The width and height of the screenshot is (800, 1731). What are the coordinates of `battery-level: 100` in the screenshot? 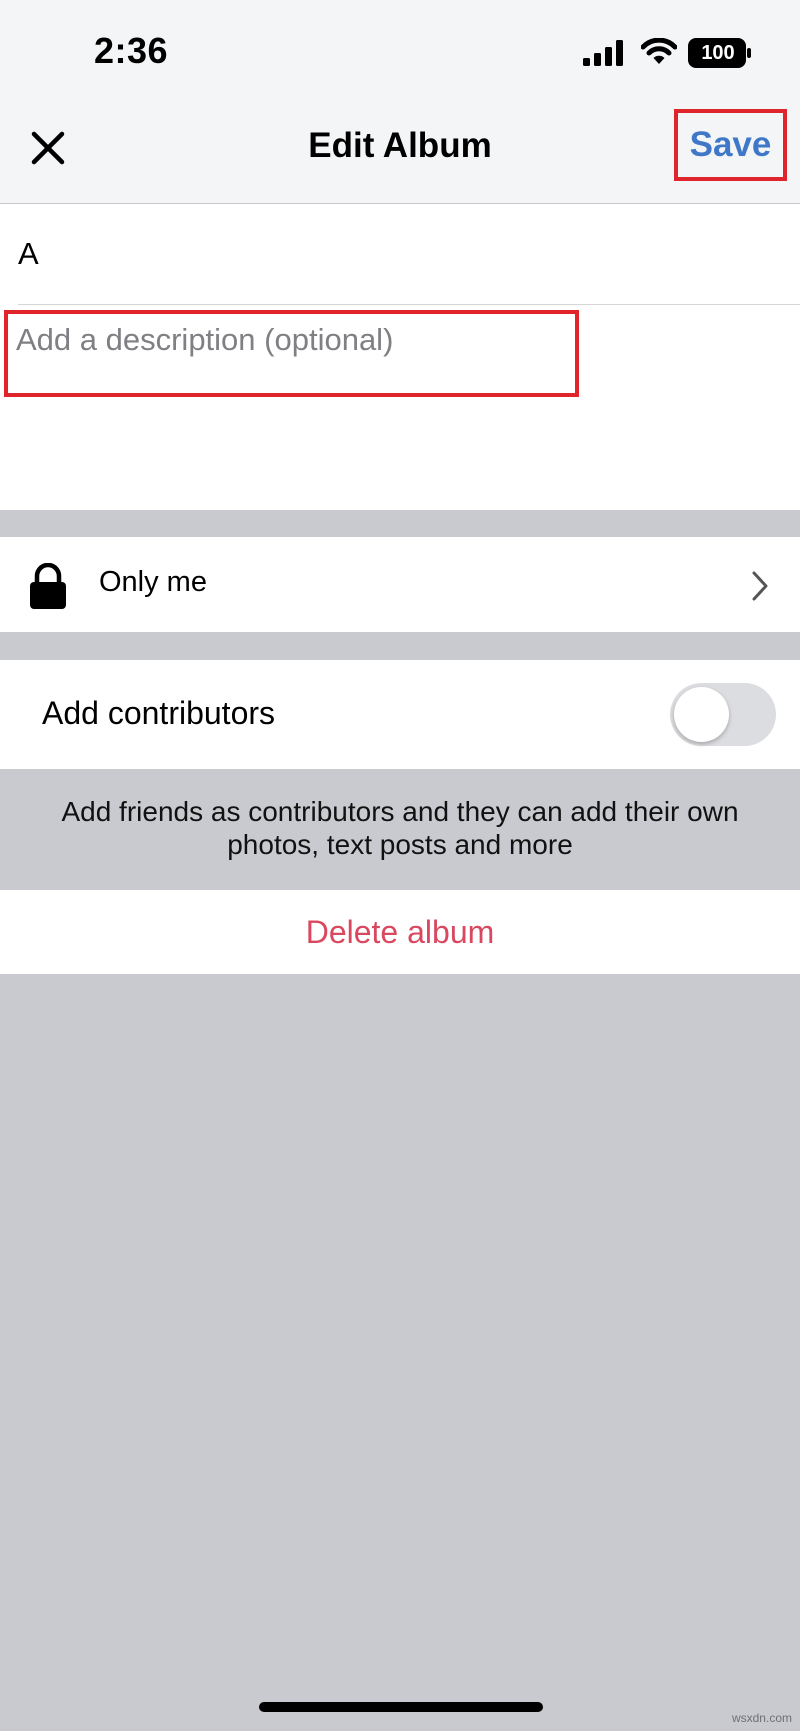 It's located at (718, 53).